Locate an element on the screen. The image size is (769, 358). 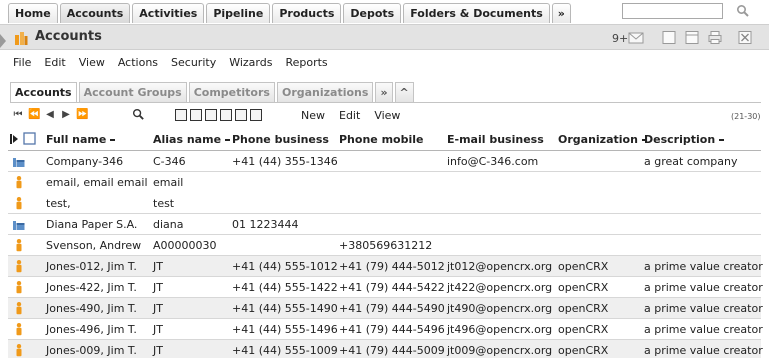
grid-view-button: View is located at coordinates (387, 115).